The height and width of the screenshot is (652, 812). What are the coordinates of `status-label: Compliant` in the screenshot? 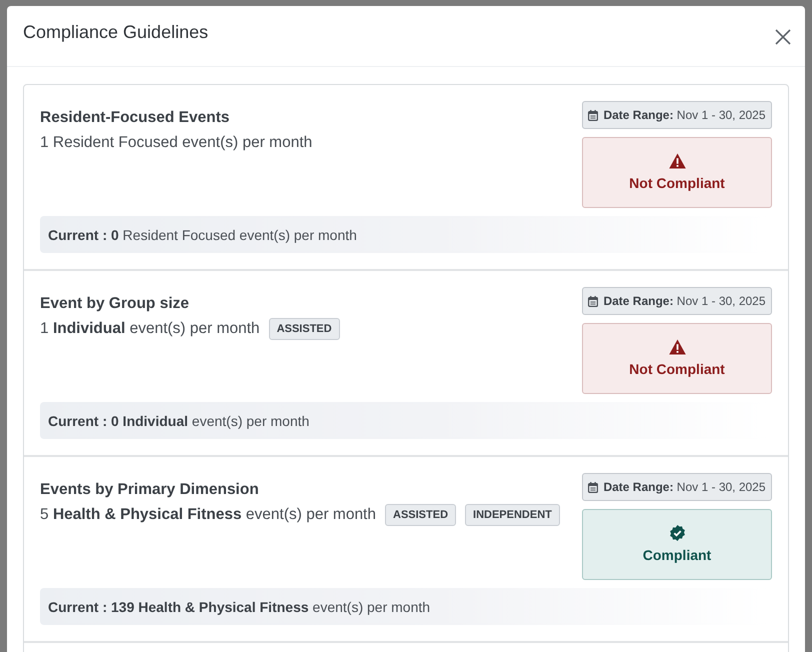 It's located at (677, 555).